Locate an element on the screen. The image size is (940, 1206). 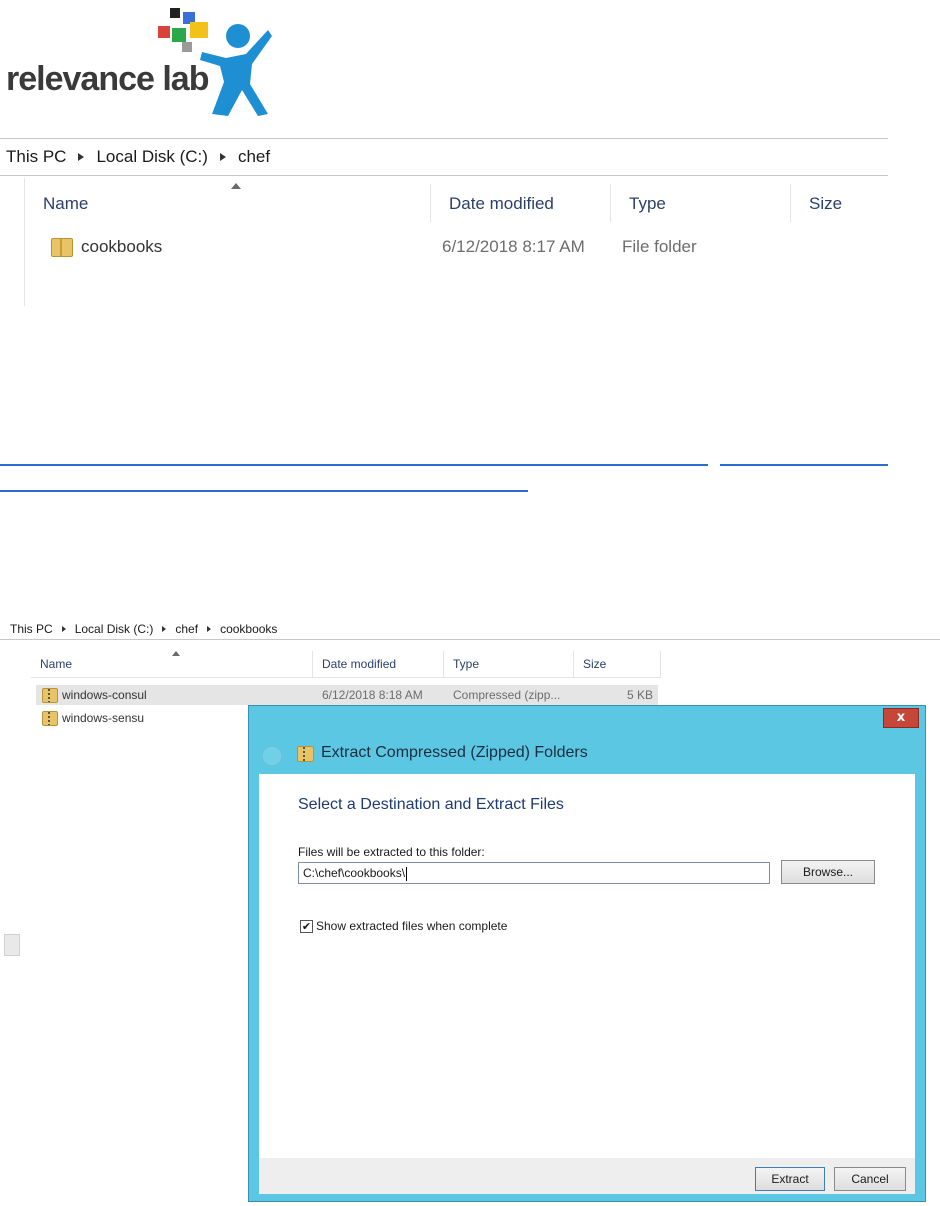
relevance-lab-logo: relevance lab is located at coordinates (141, 60).